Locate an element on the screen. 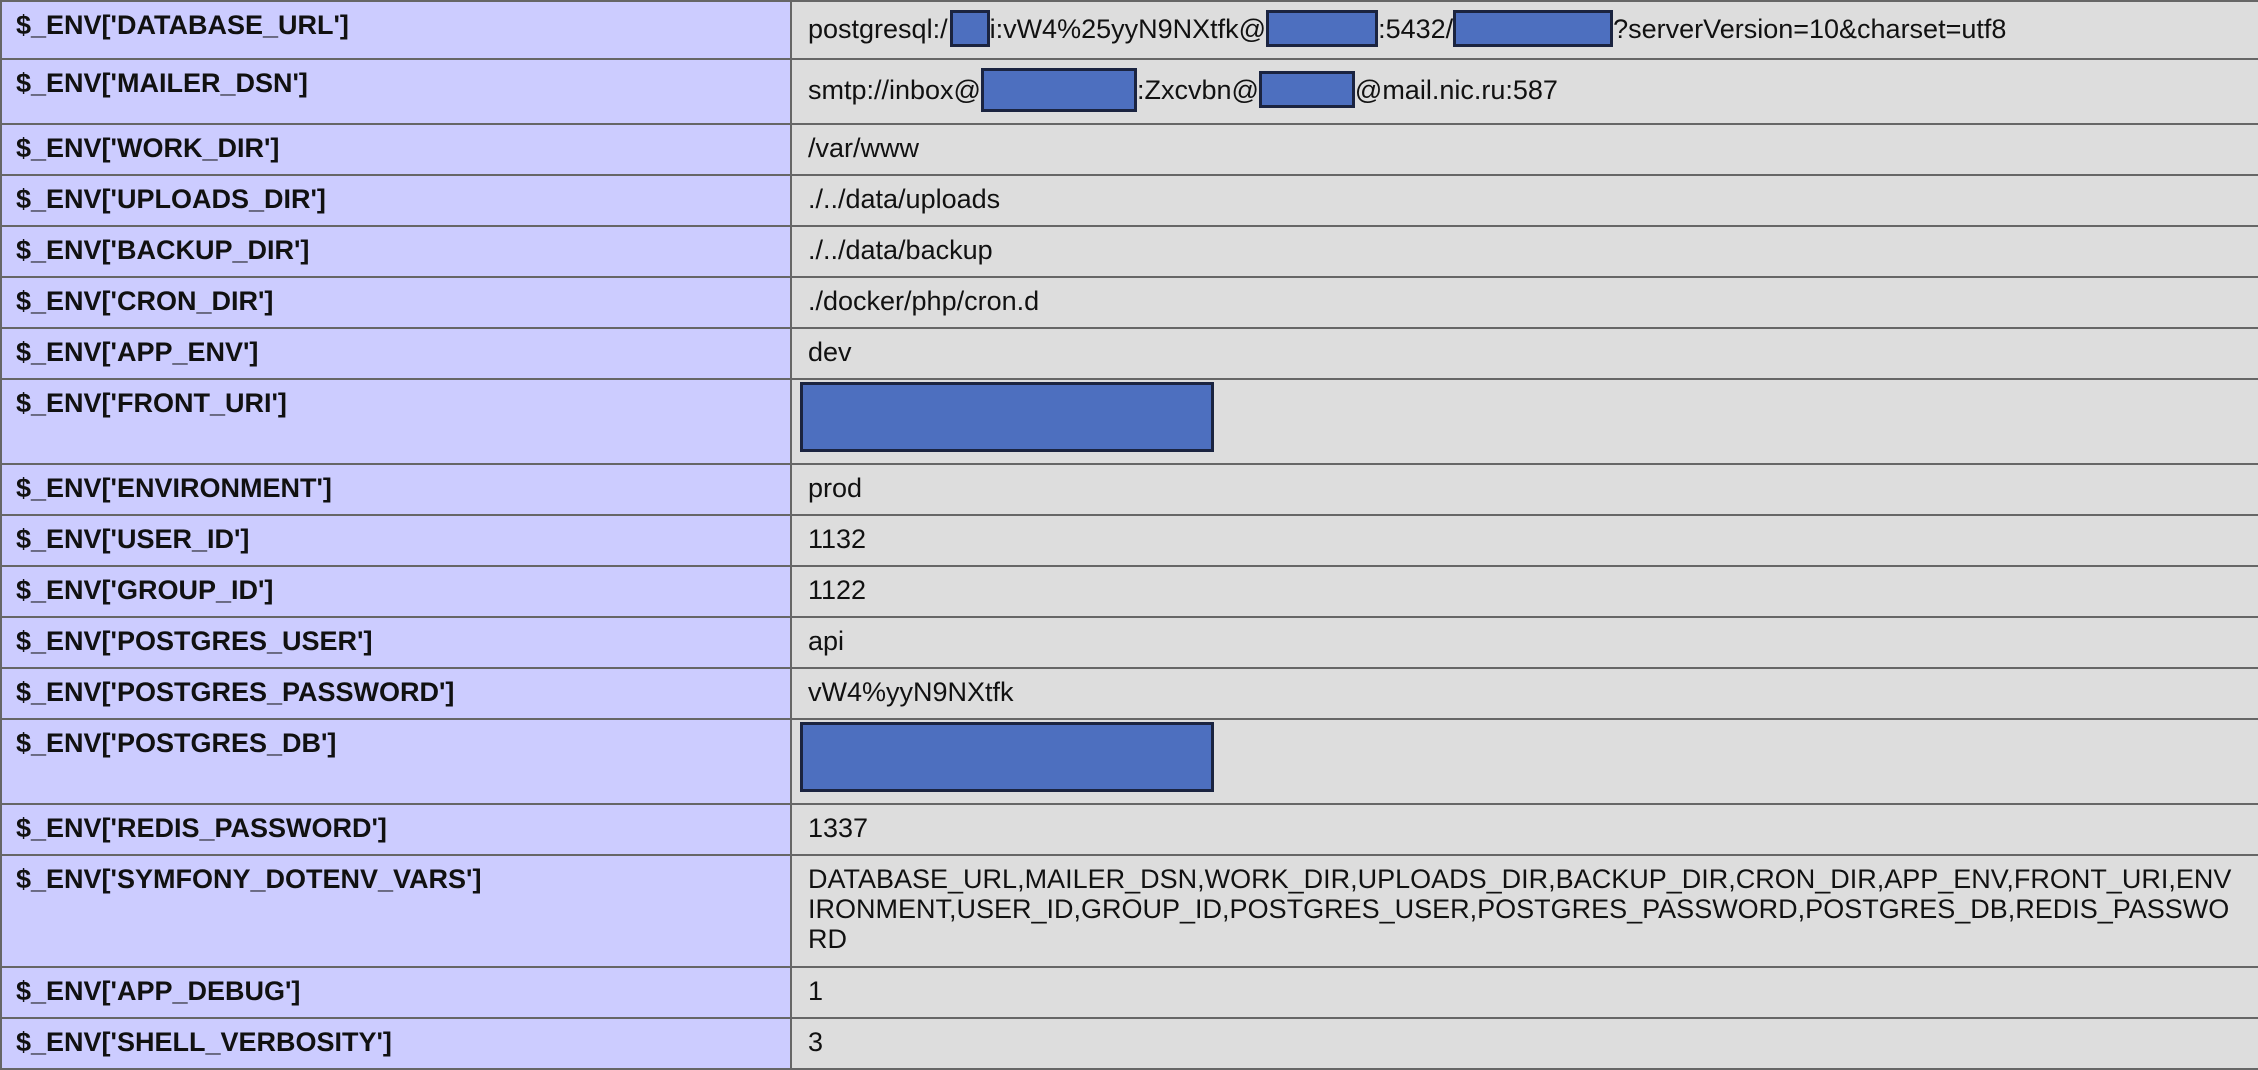 The height and width of the screenshot is (1070, 2258). env-key: $_ENV['DATABASE_URL'] is located at coordinates (396, 30).